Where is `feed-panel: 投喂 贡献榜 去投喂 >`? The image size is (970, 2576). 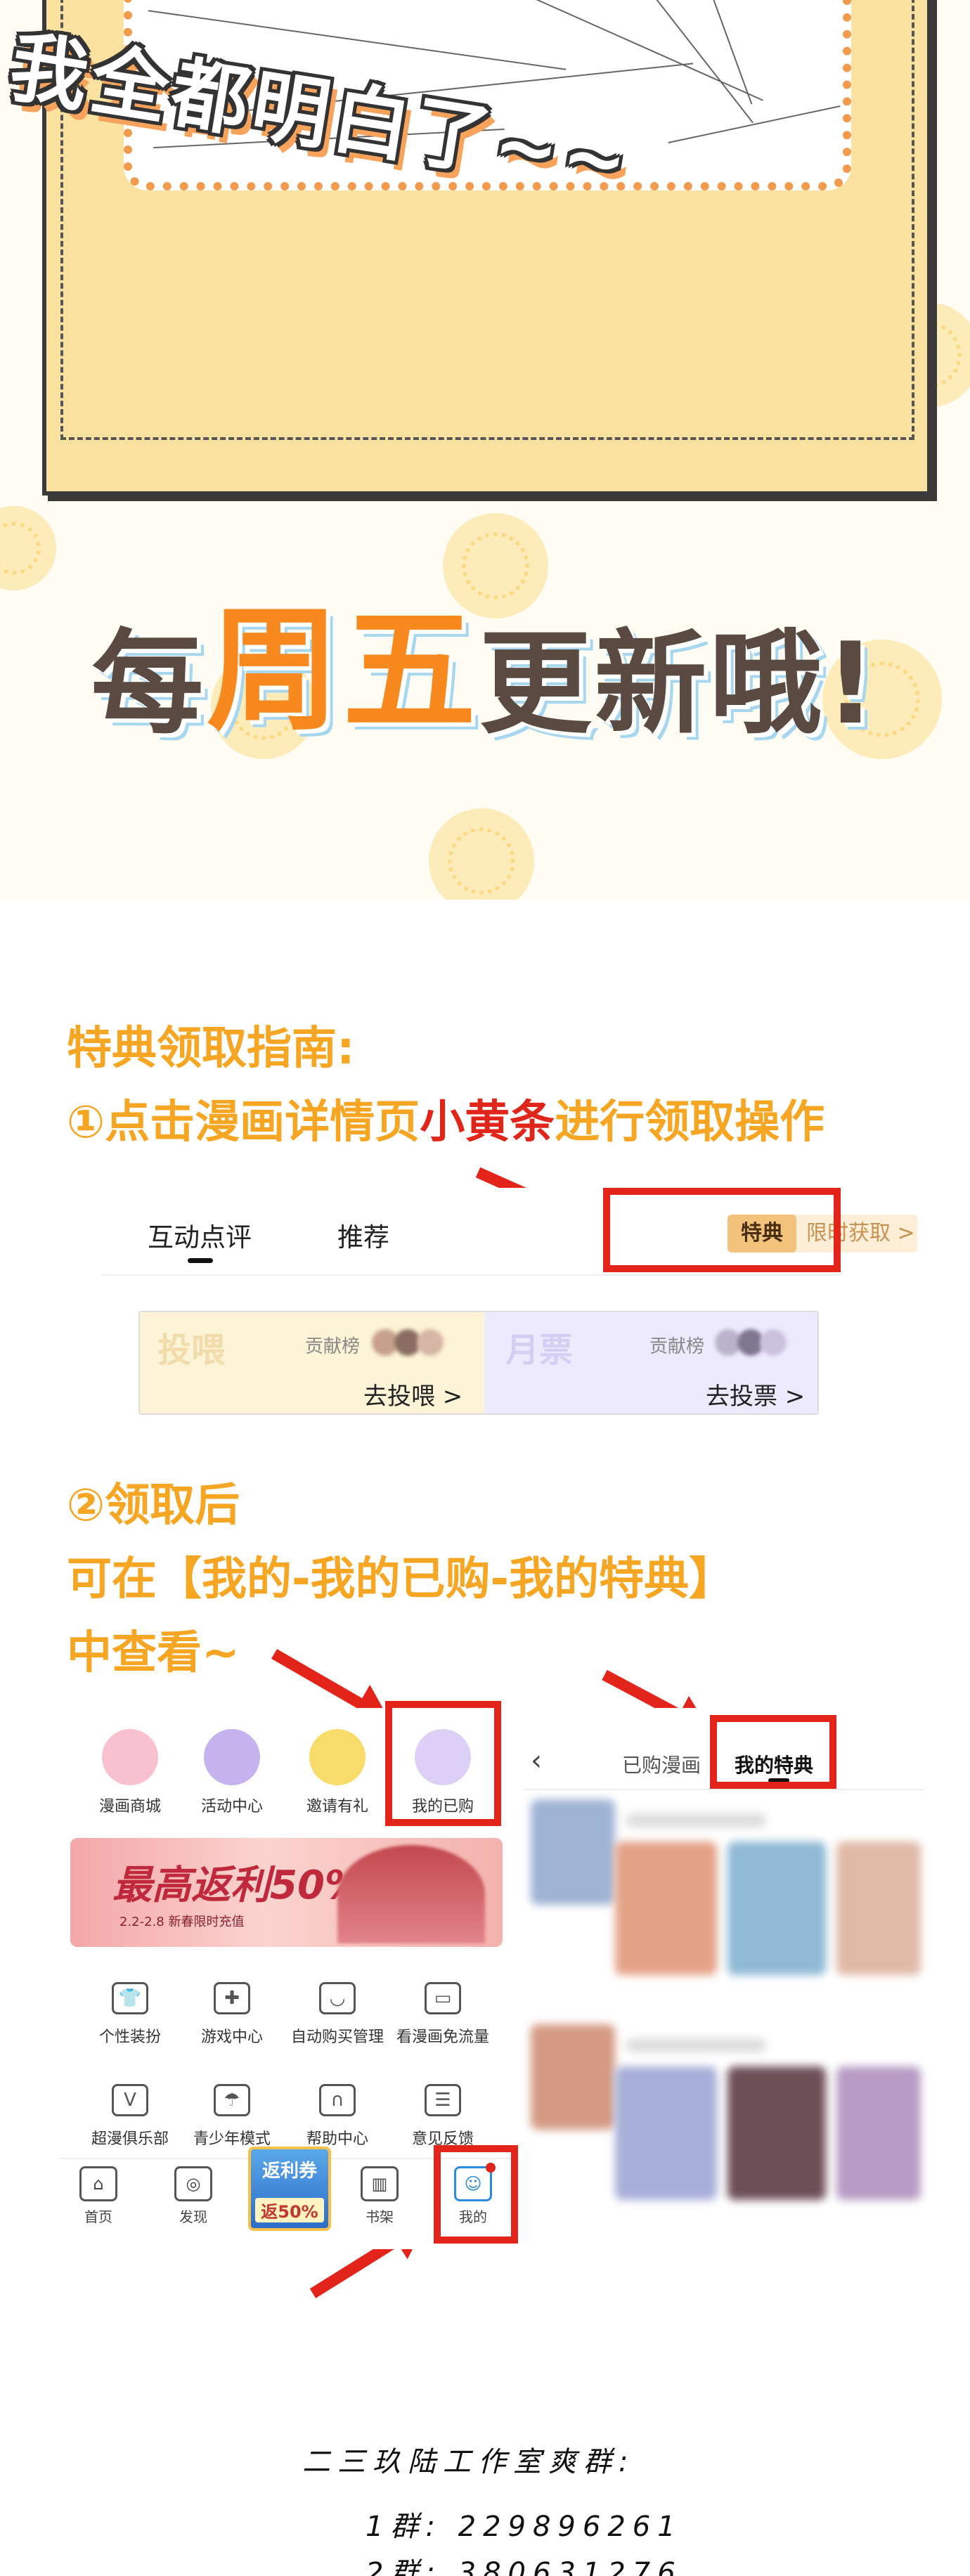
feed-panel: 投喂 贡献榜 去投喂 > is located at coordinates (319, 1362).